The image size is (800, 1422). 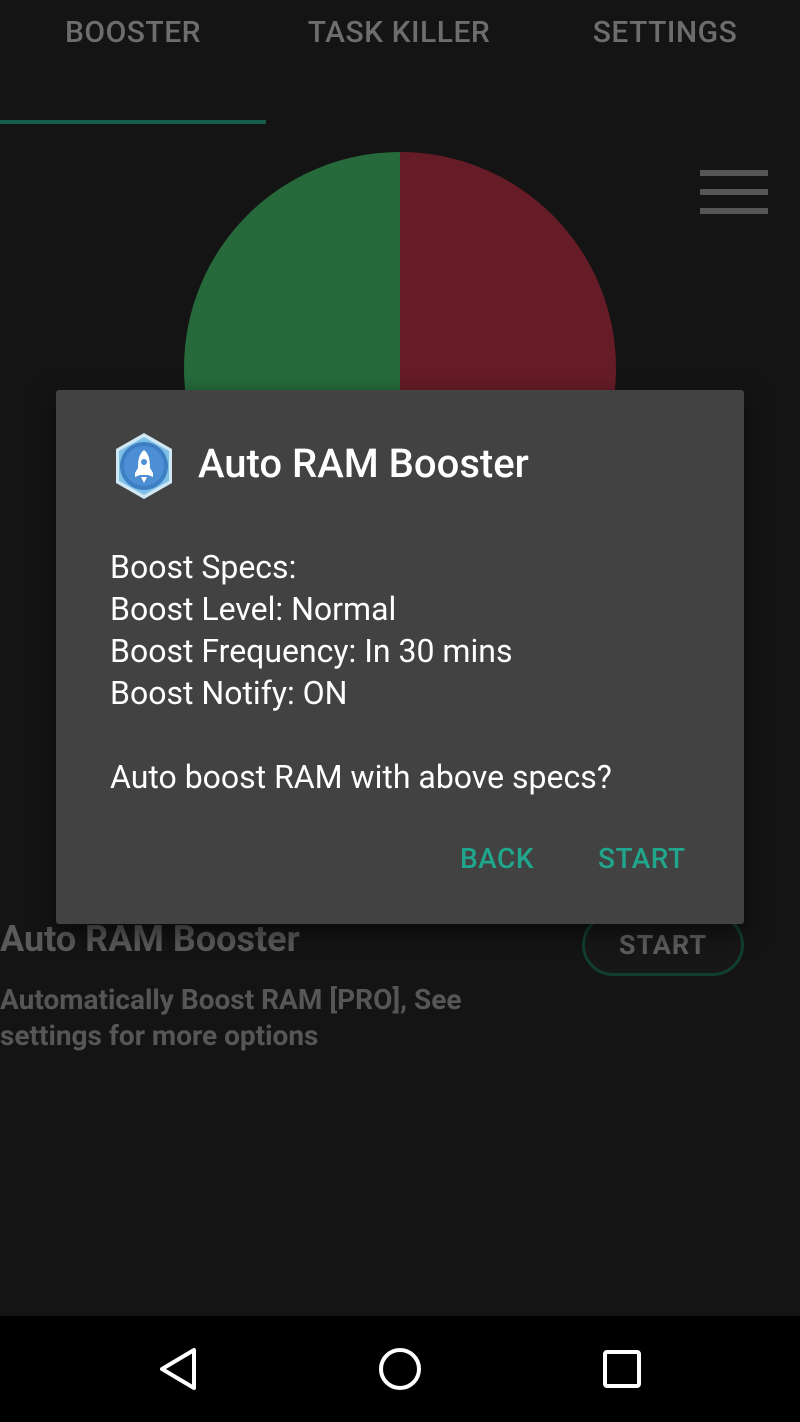 I want to click on dialog-boost-notify: Boost Notify: ON, so click(x=229, y=693).